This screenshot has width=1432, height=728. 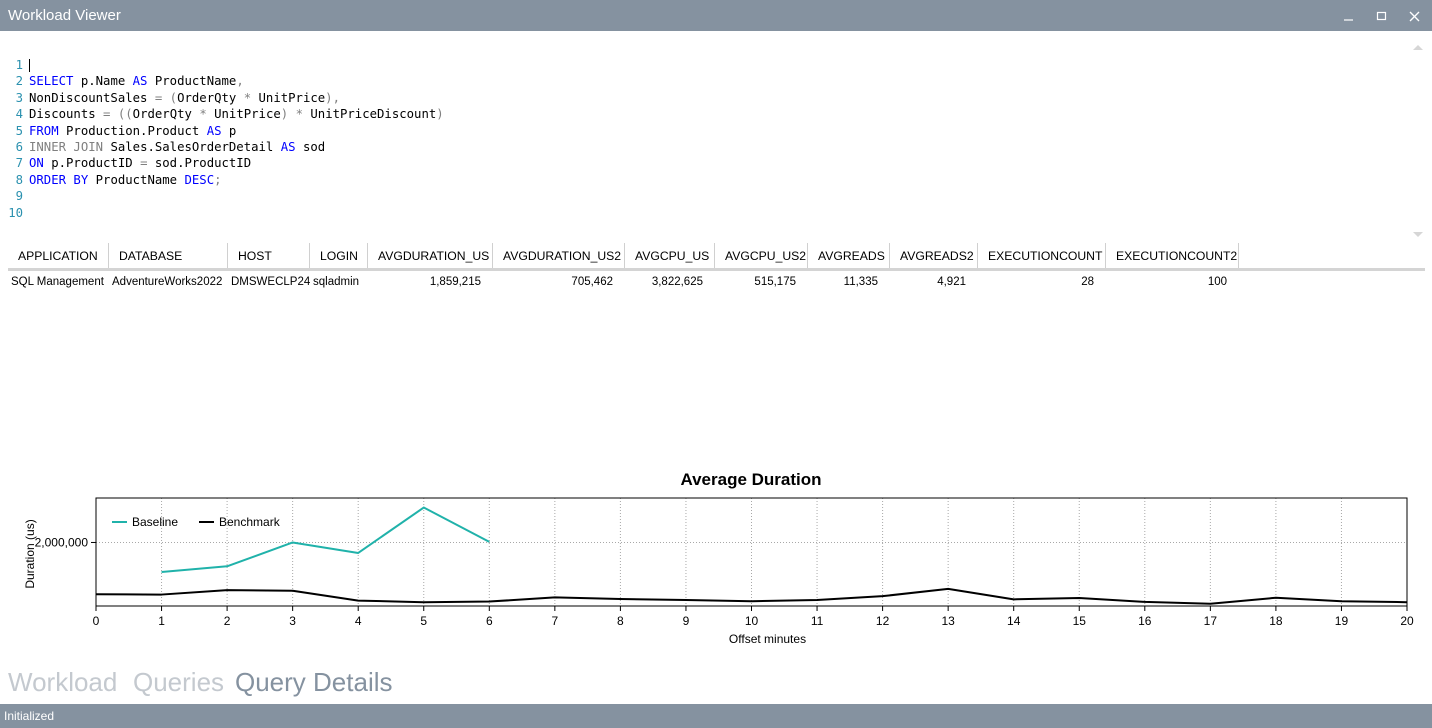 I want to click on x-tick-label: 5, so click(x=423, y=621).